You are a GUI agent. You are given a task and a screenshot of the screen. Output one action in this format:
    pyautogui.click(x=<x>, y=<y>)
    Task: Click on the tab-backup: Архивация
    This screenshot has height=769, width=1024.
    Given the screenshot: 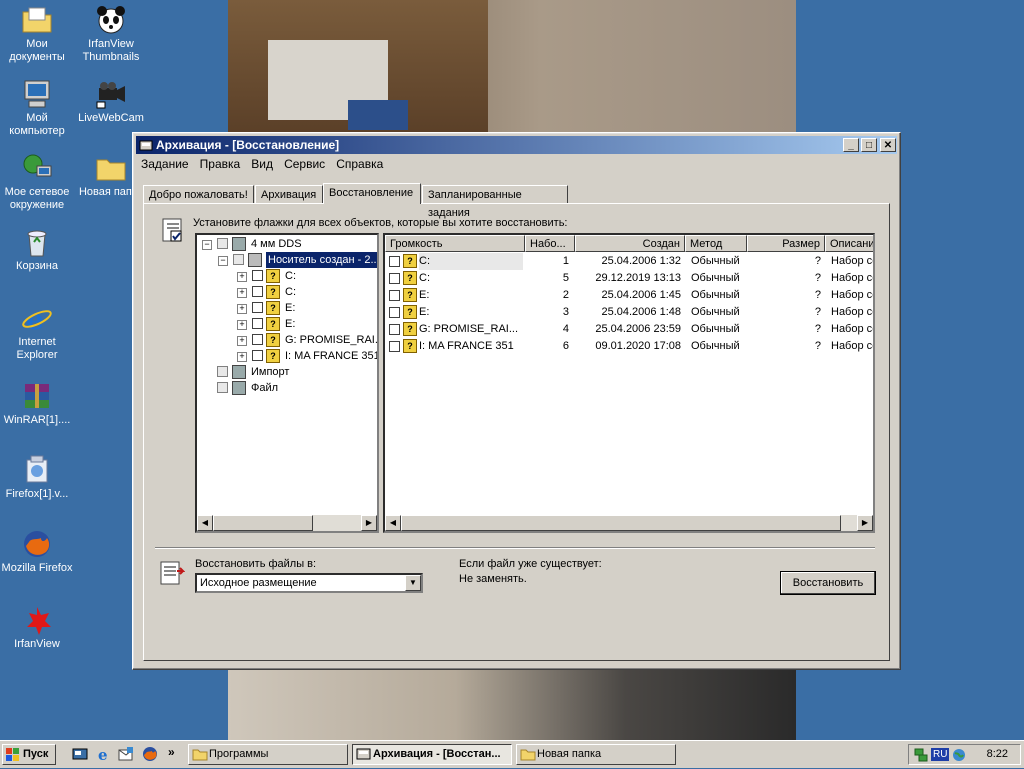 What is the action you would take?
    pyautogui.click(x=289, y=194)
    